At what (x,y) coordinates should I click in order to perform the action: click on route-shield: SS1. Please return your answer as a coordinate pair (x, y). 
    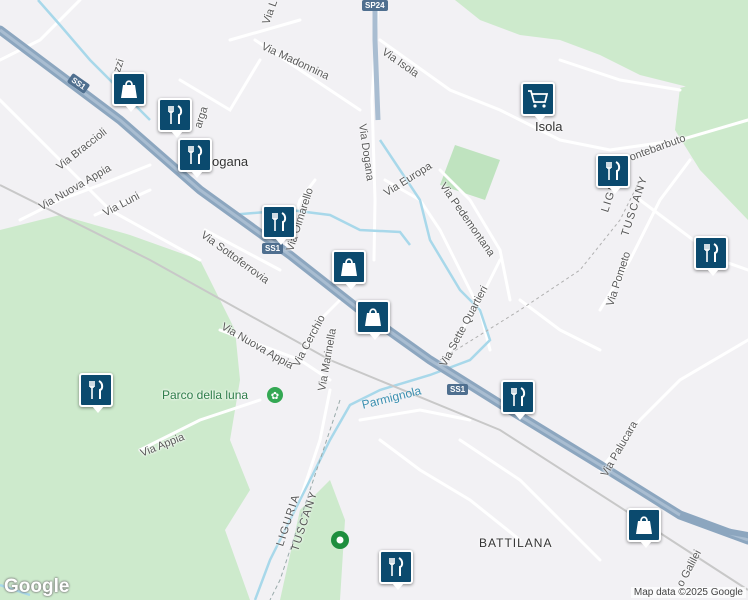
    Looking at the image, I should click on (458, 389).